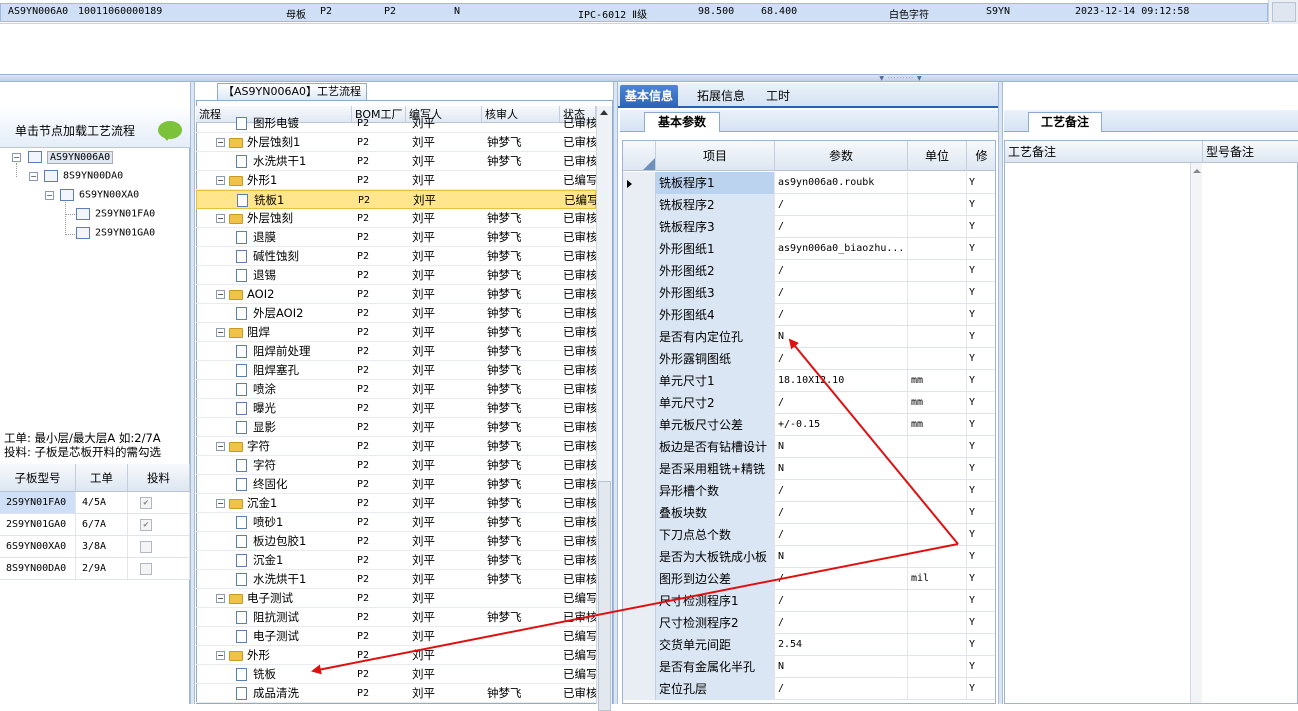 The height and width of the screenshot is (711, 1298). Describe the element at coordinates (604, 408) in the screenshot. I see `process-scrollbar` at that location.